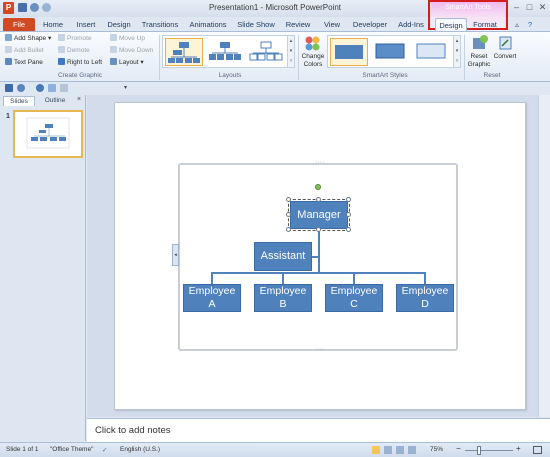 Image resolution: width=550 pixels, height=457 pixels. I want to click on name-title-org-chart-icon, so click(225, 51).